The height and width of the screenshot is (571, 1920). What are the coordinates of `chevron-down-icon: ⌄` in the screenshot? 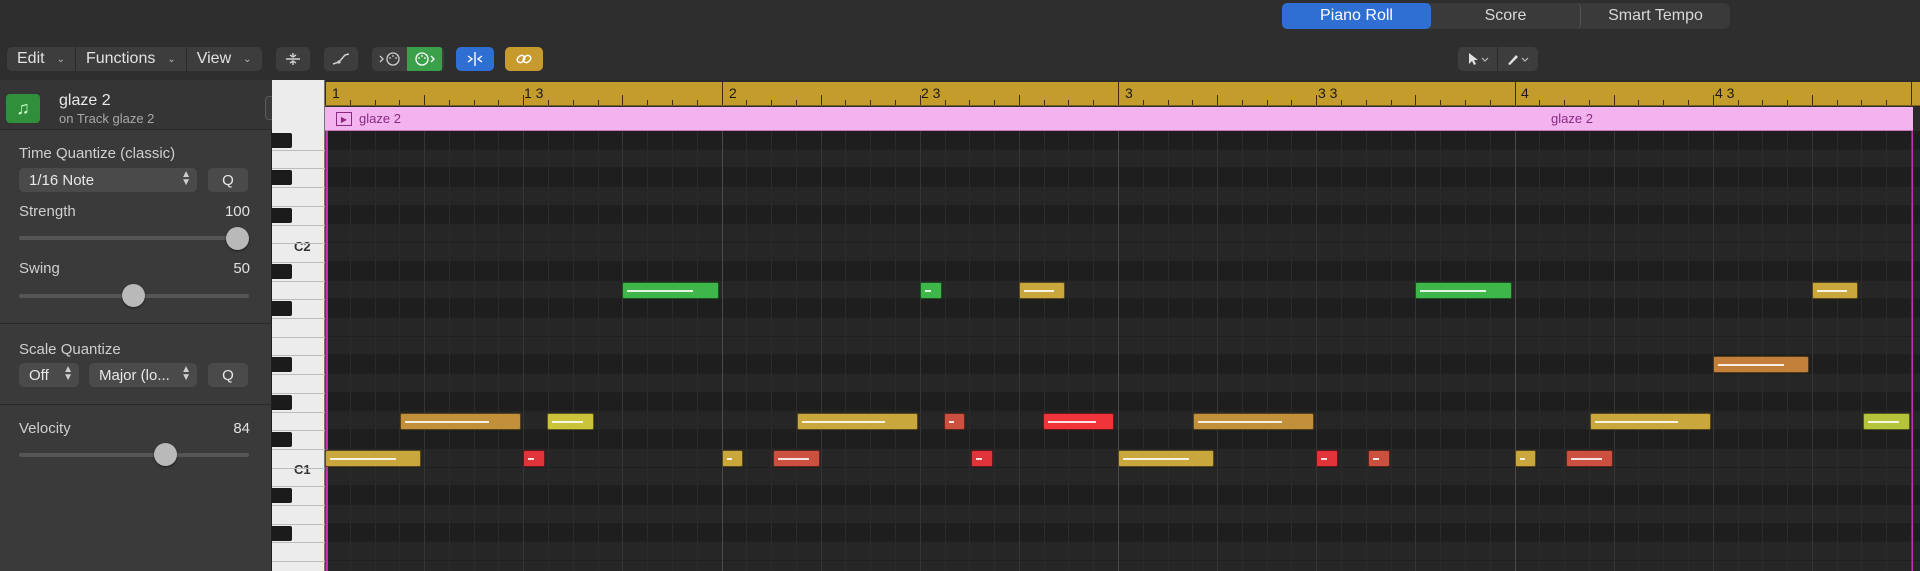 It's located at (247, 59).